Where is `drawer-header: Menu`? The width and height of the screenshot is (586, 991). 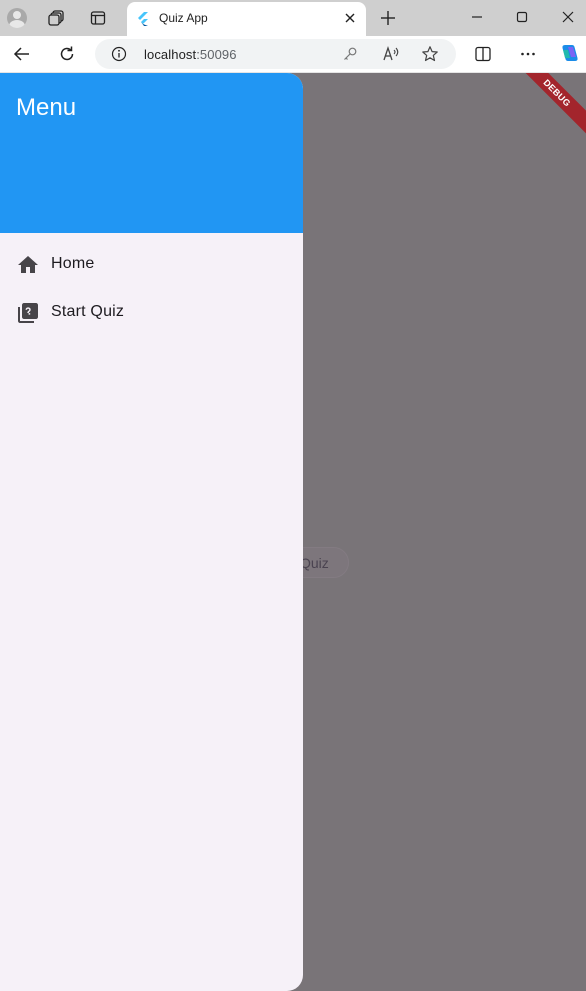
drawer-header: Menu is located at coordinates (151, 153).